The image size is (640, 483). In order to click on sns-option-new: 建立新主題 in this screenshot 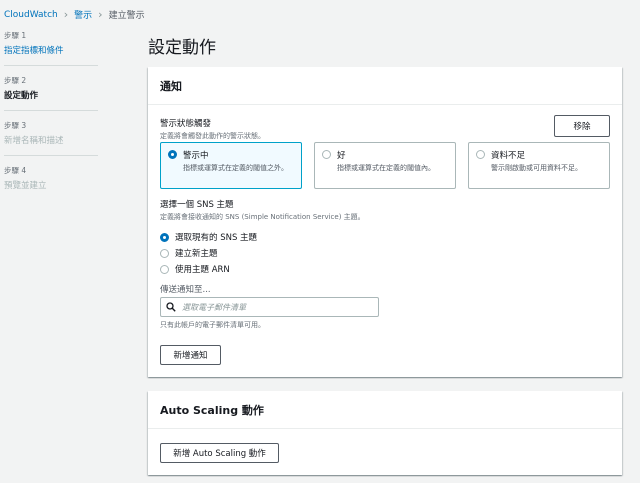, I will do `click(262, 253)`.